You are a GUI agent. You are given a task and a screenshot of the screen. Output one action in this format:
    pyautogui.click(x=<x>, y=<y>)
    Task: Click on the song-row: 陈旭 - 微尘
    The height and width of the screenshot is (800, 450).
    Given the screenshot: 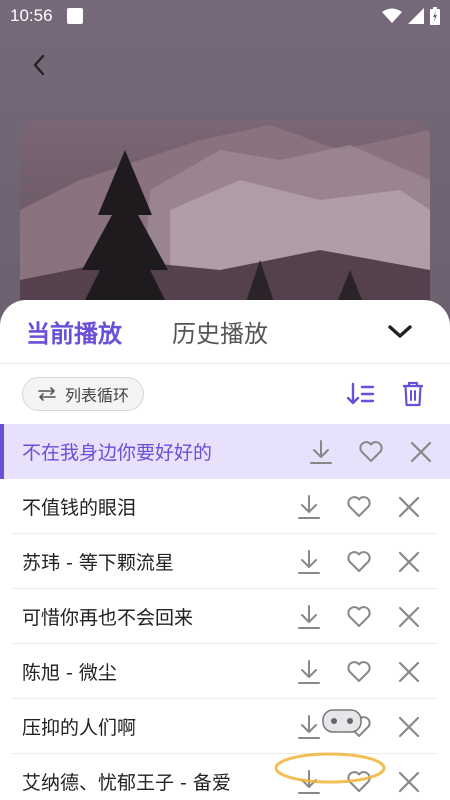 What is the action you would take?
    pyautogui.click(x=219, y=671)
    